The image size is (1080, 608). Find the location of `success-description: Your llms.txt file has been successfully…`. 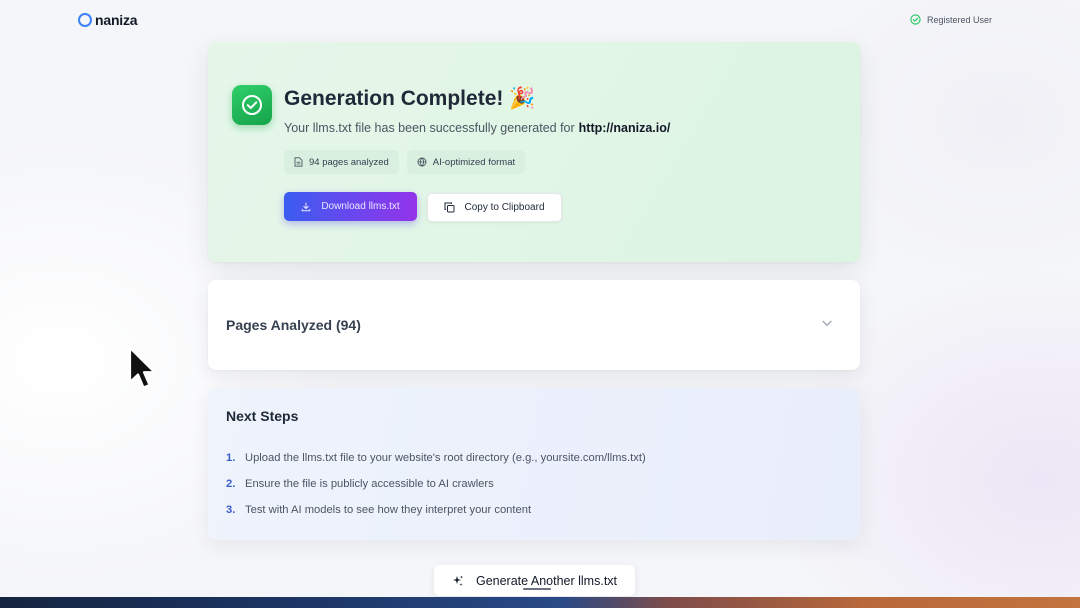

success-description: Your llms.txt file has been successfully… is located at coordinates (477, 128).